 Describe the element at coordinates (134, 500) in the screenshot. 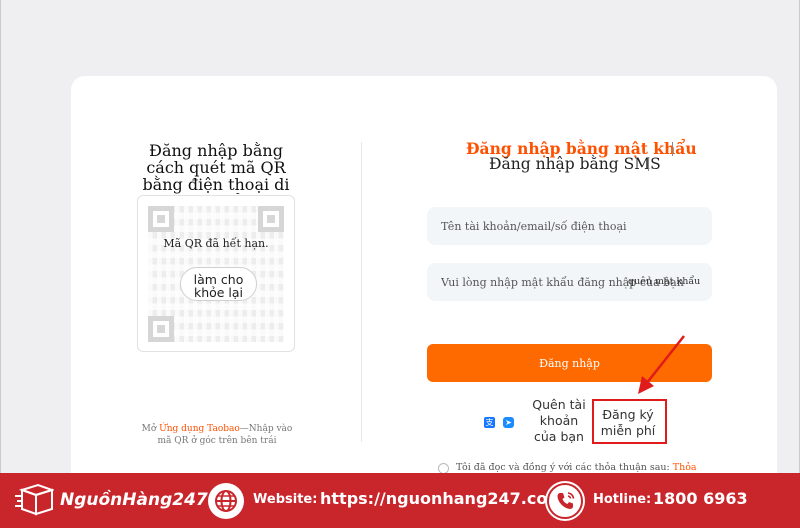

I see `brand-name: NguồnHàng247` at that location.